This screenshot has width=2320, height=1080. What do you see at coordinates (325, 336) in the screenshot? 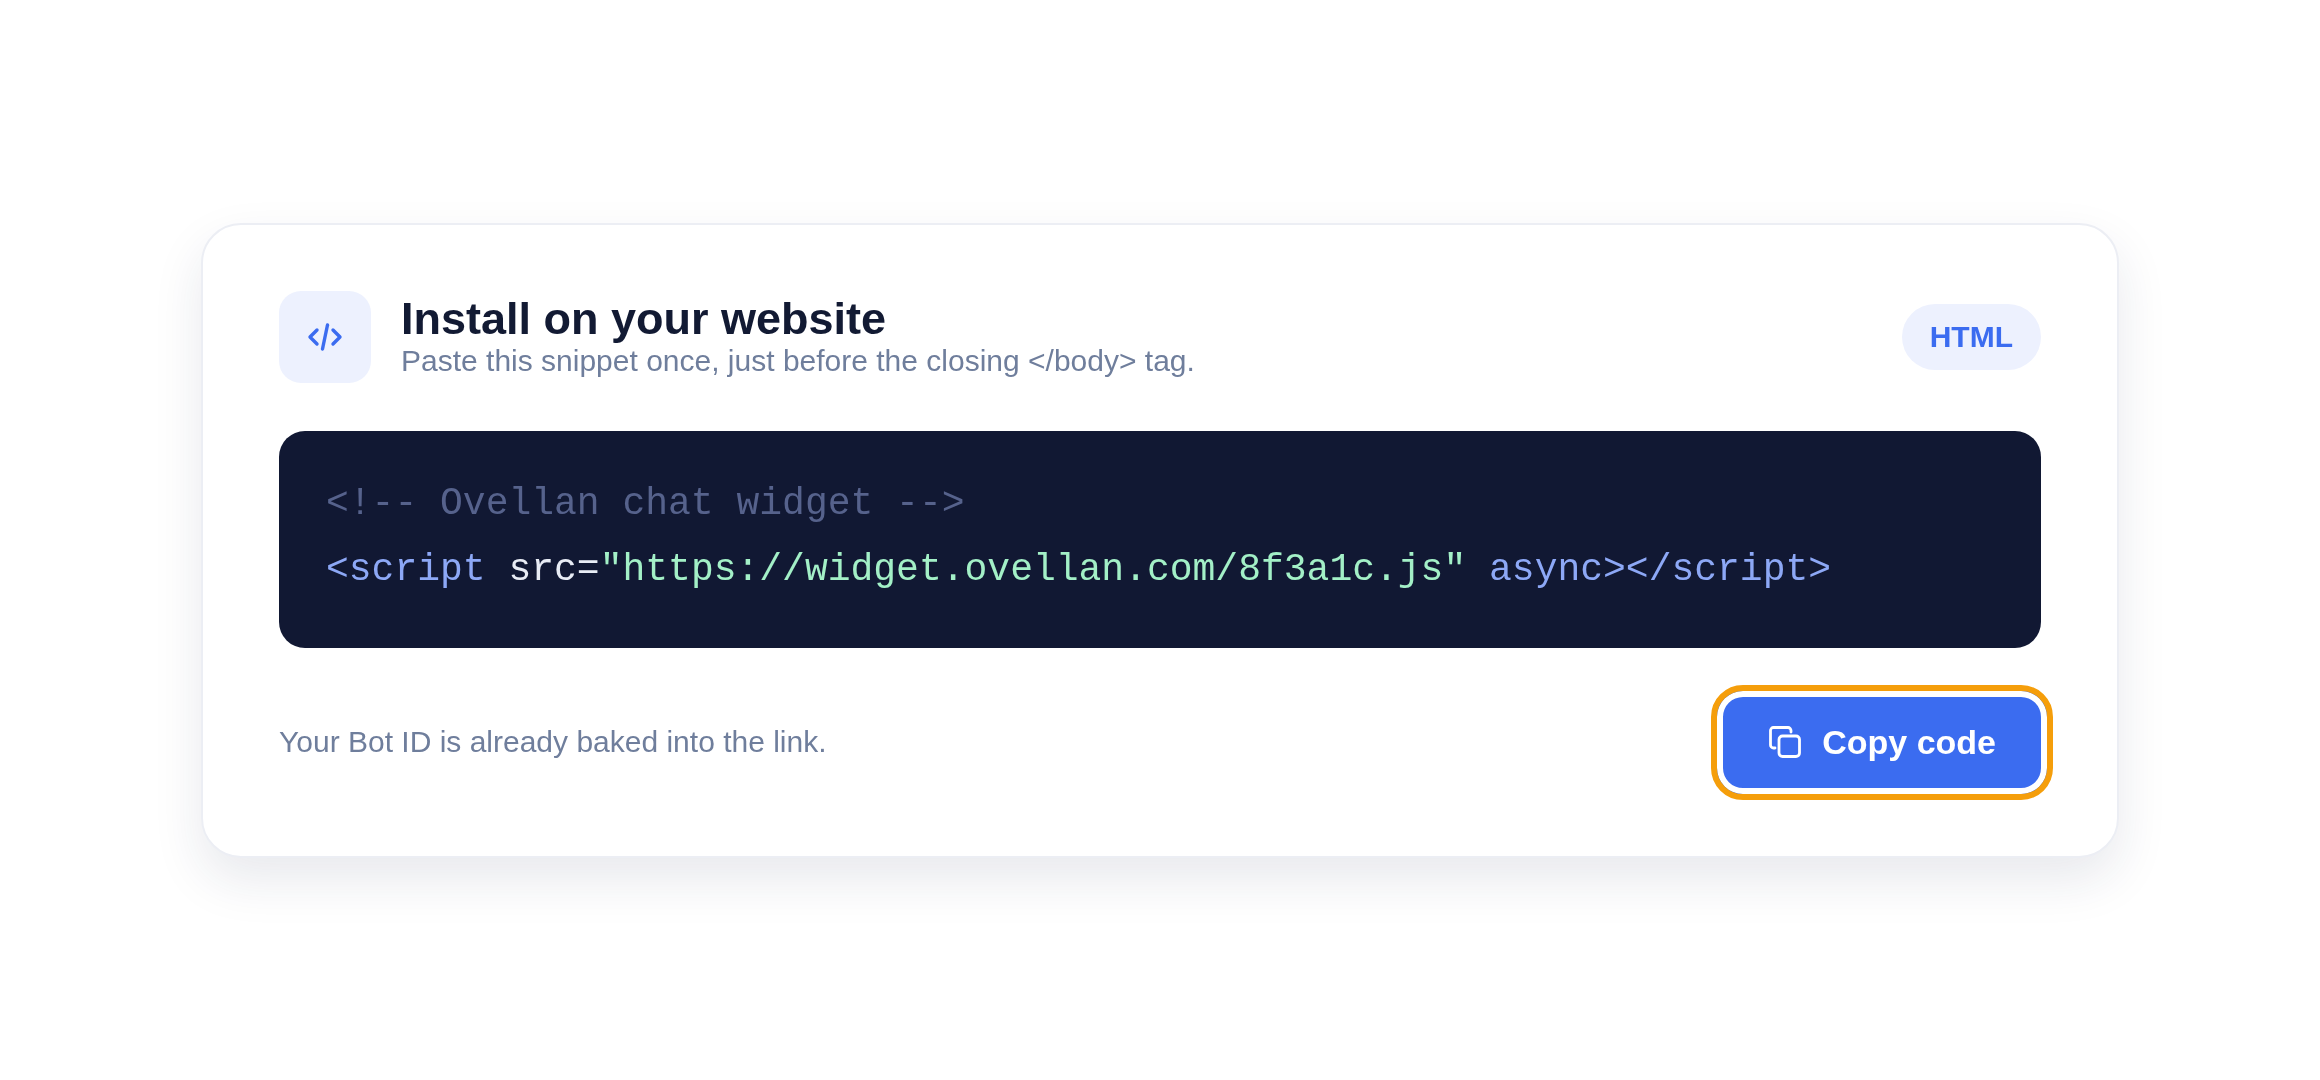
I see `code-icon` at bounding box center [325, 336].